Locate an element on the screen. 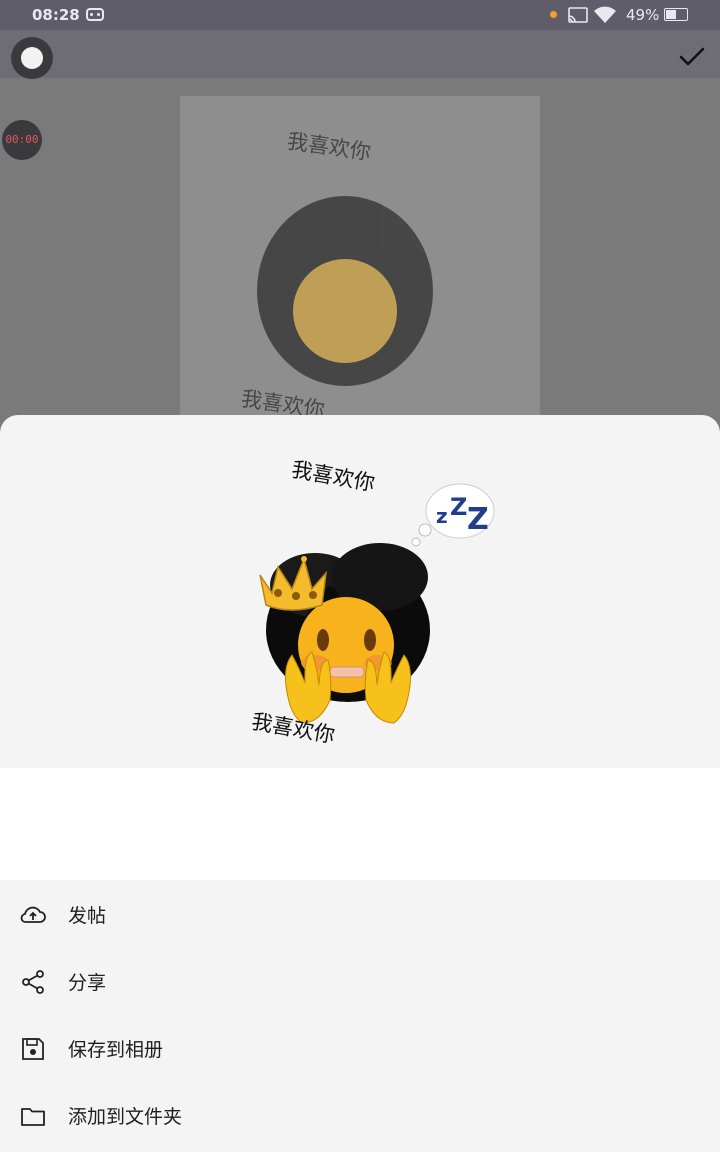 This screenshot has width=720, height=1152. menu-item-add-to-folder: 添加到文件夹 is located at coordinates (360, 1114).